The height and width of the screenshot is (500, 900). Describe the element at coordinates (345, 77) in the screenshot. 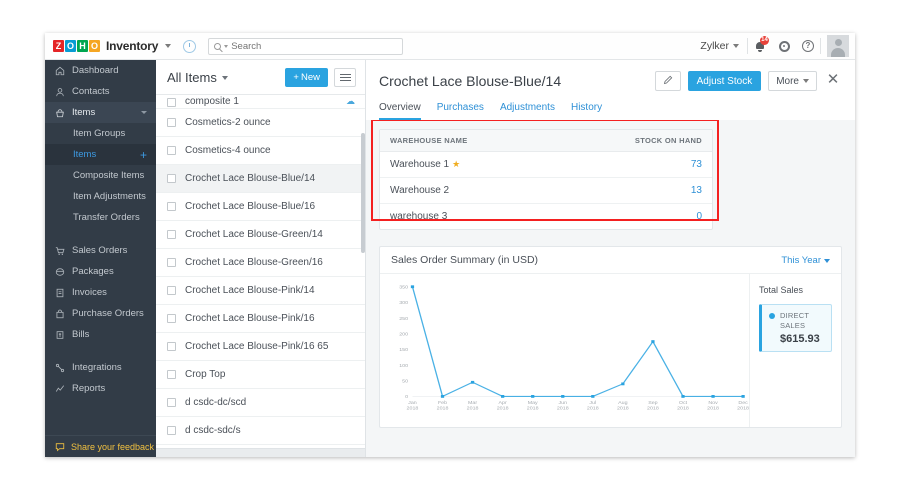

I see `list-options-button` at that location.